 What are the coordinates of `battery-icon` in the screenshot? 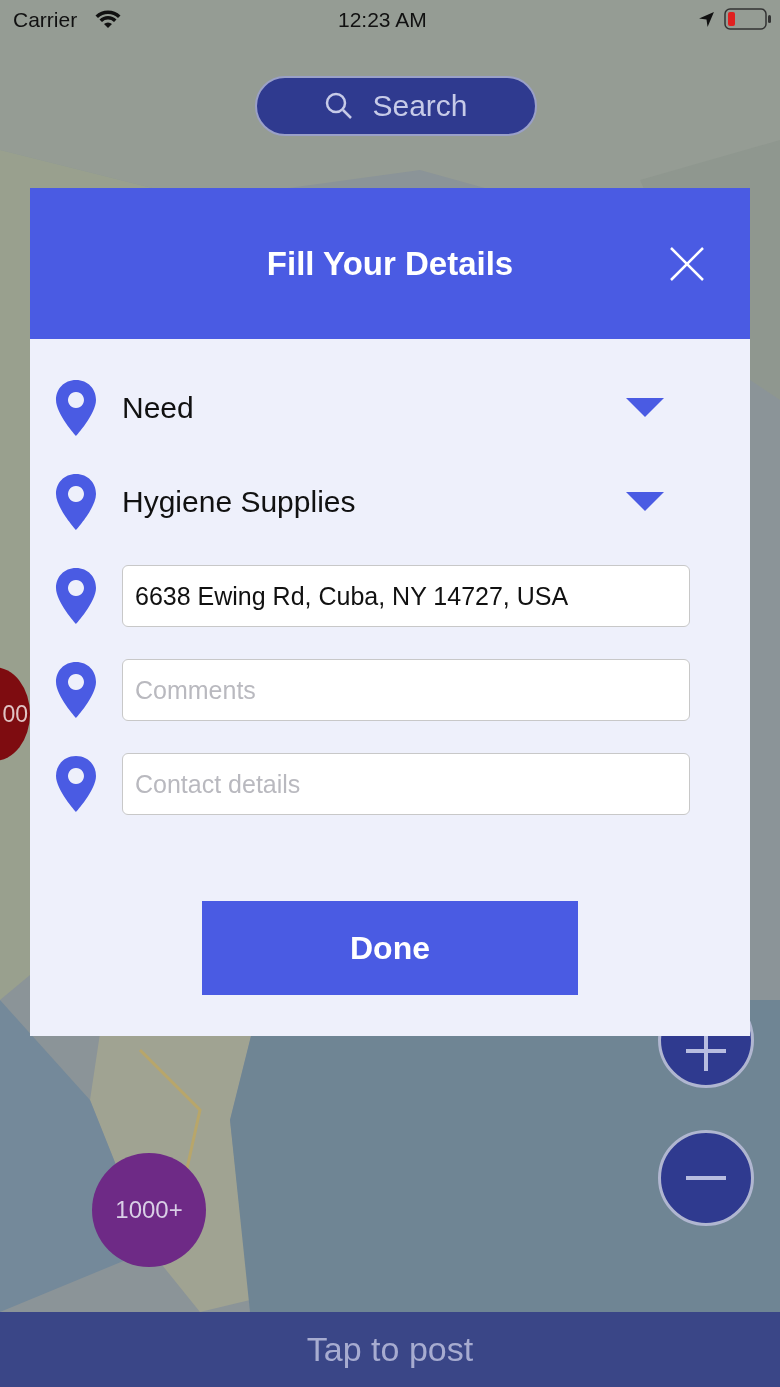 It's located at (748, 19).